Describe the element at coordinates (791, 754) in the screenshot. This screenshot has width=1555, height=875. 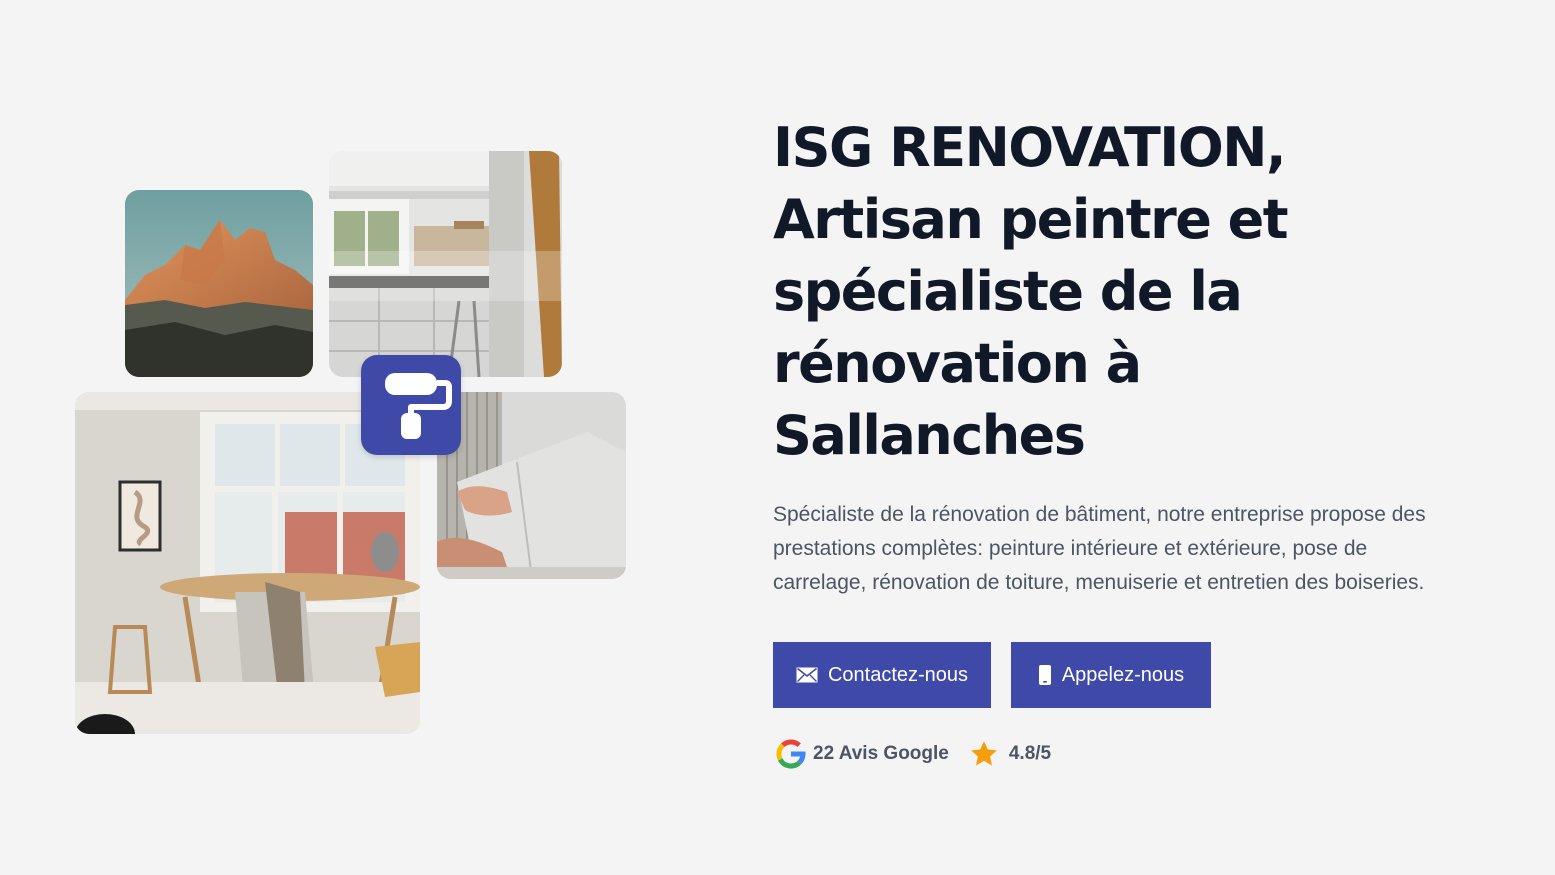
I see `google-icon` at that location.